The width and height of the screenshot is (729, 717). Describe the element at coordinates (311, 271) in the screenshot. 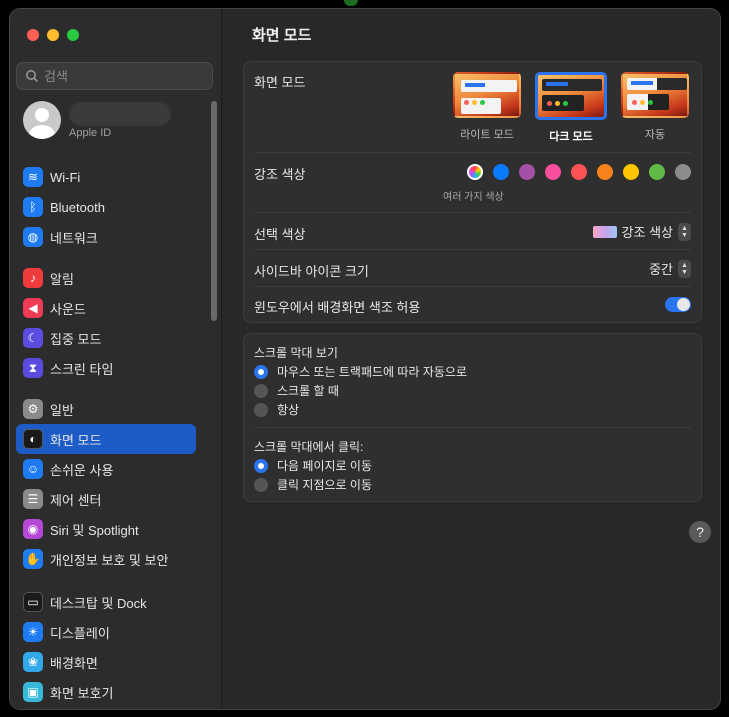

I see `icon-size-label: 사이드바 아이콘 크기` at that location.